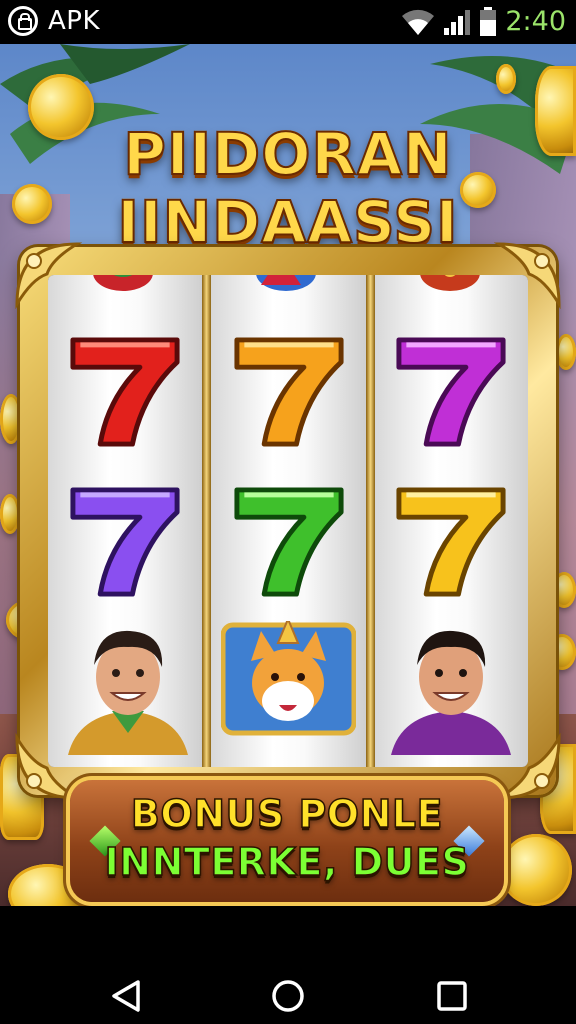 This screenshot has height=1024, width=576. What do you see at coordinates (289, 392) in the screenshot?
I see `orange-seven-icon` at bounding box center [289, 392].